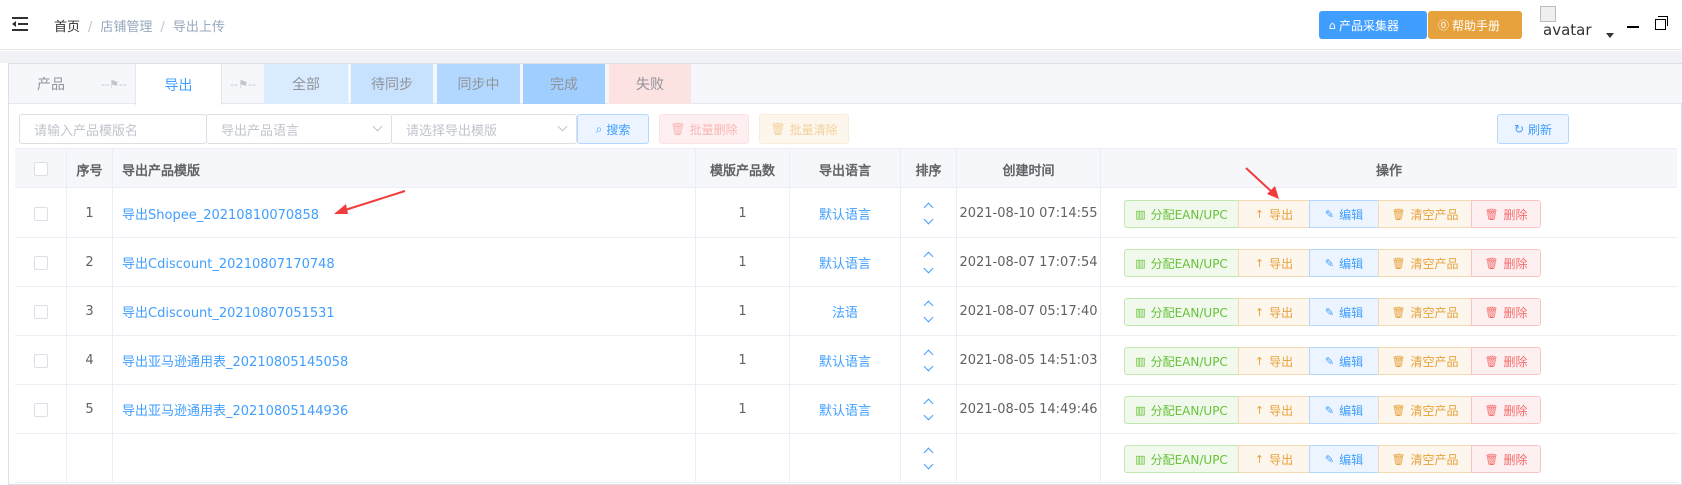 The image size is (1682, 485). I want to click on avatar-dropdown: avatar, so click(1577, 26).